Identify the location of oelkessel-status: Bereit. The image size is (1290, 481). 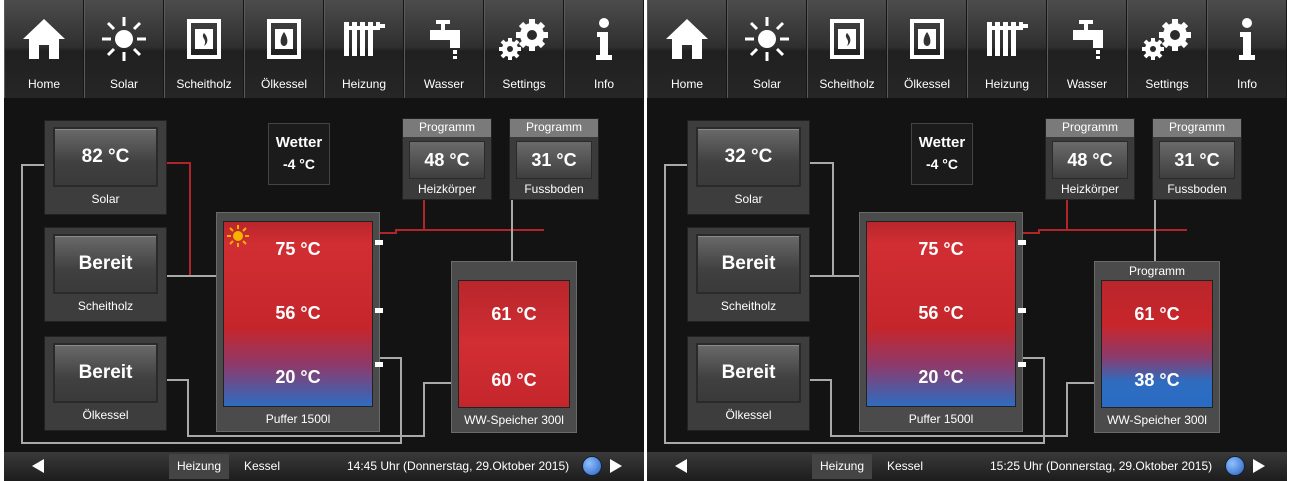
(105, 373).